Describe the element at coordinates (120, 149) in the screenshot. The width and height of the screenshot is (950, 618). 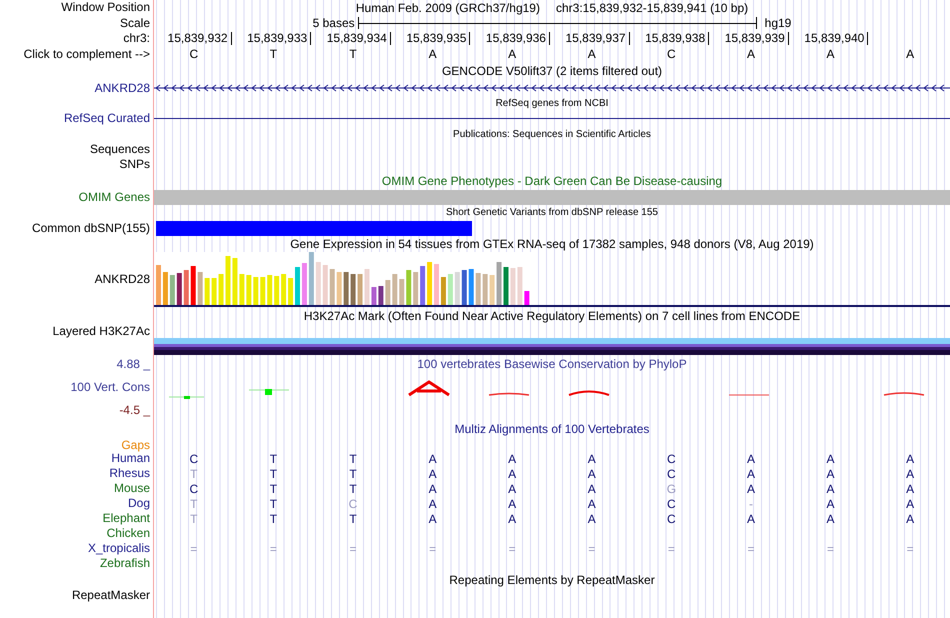
I see `track-label: Sequences` at that location.